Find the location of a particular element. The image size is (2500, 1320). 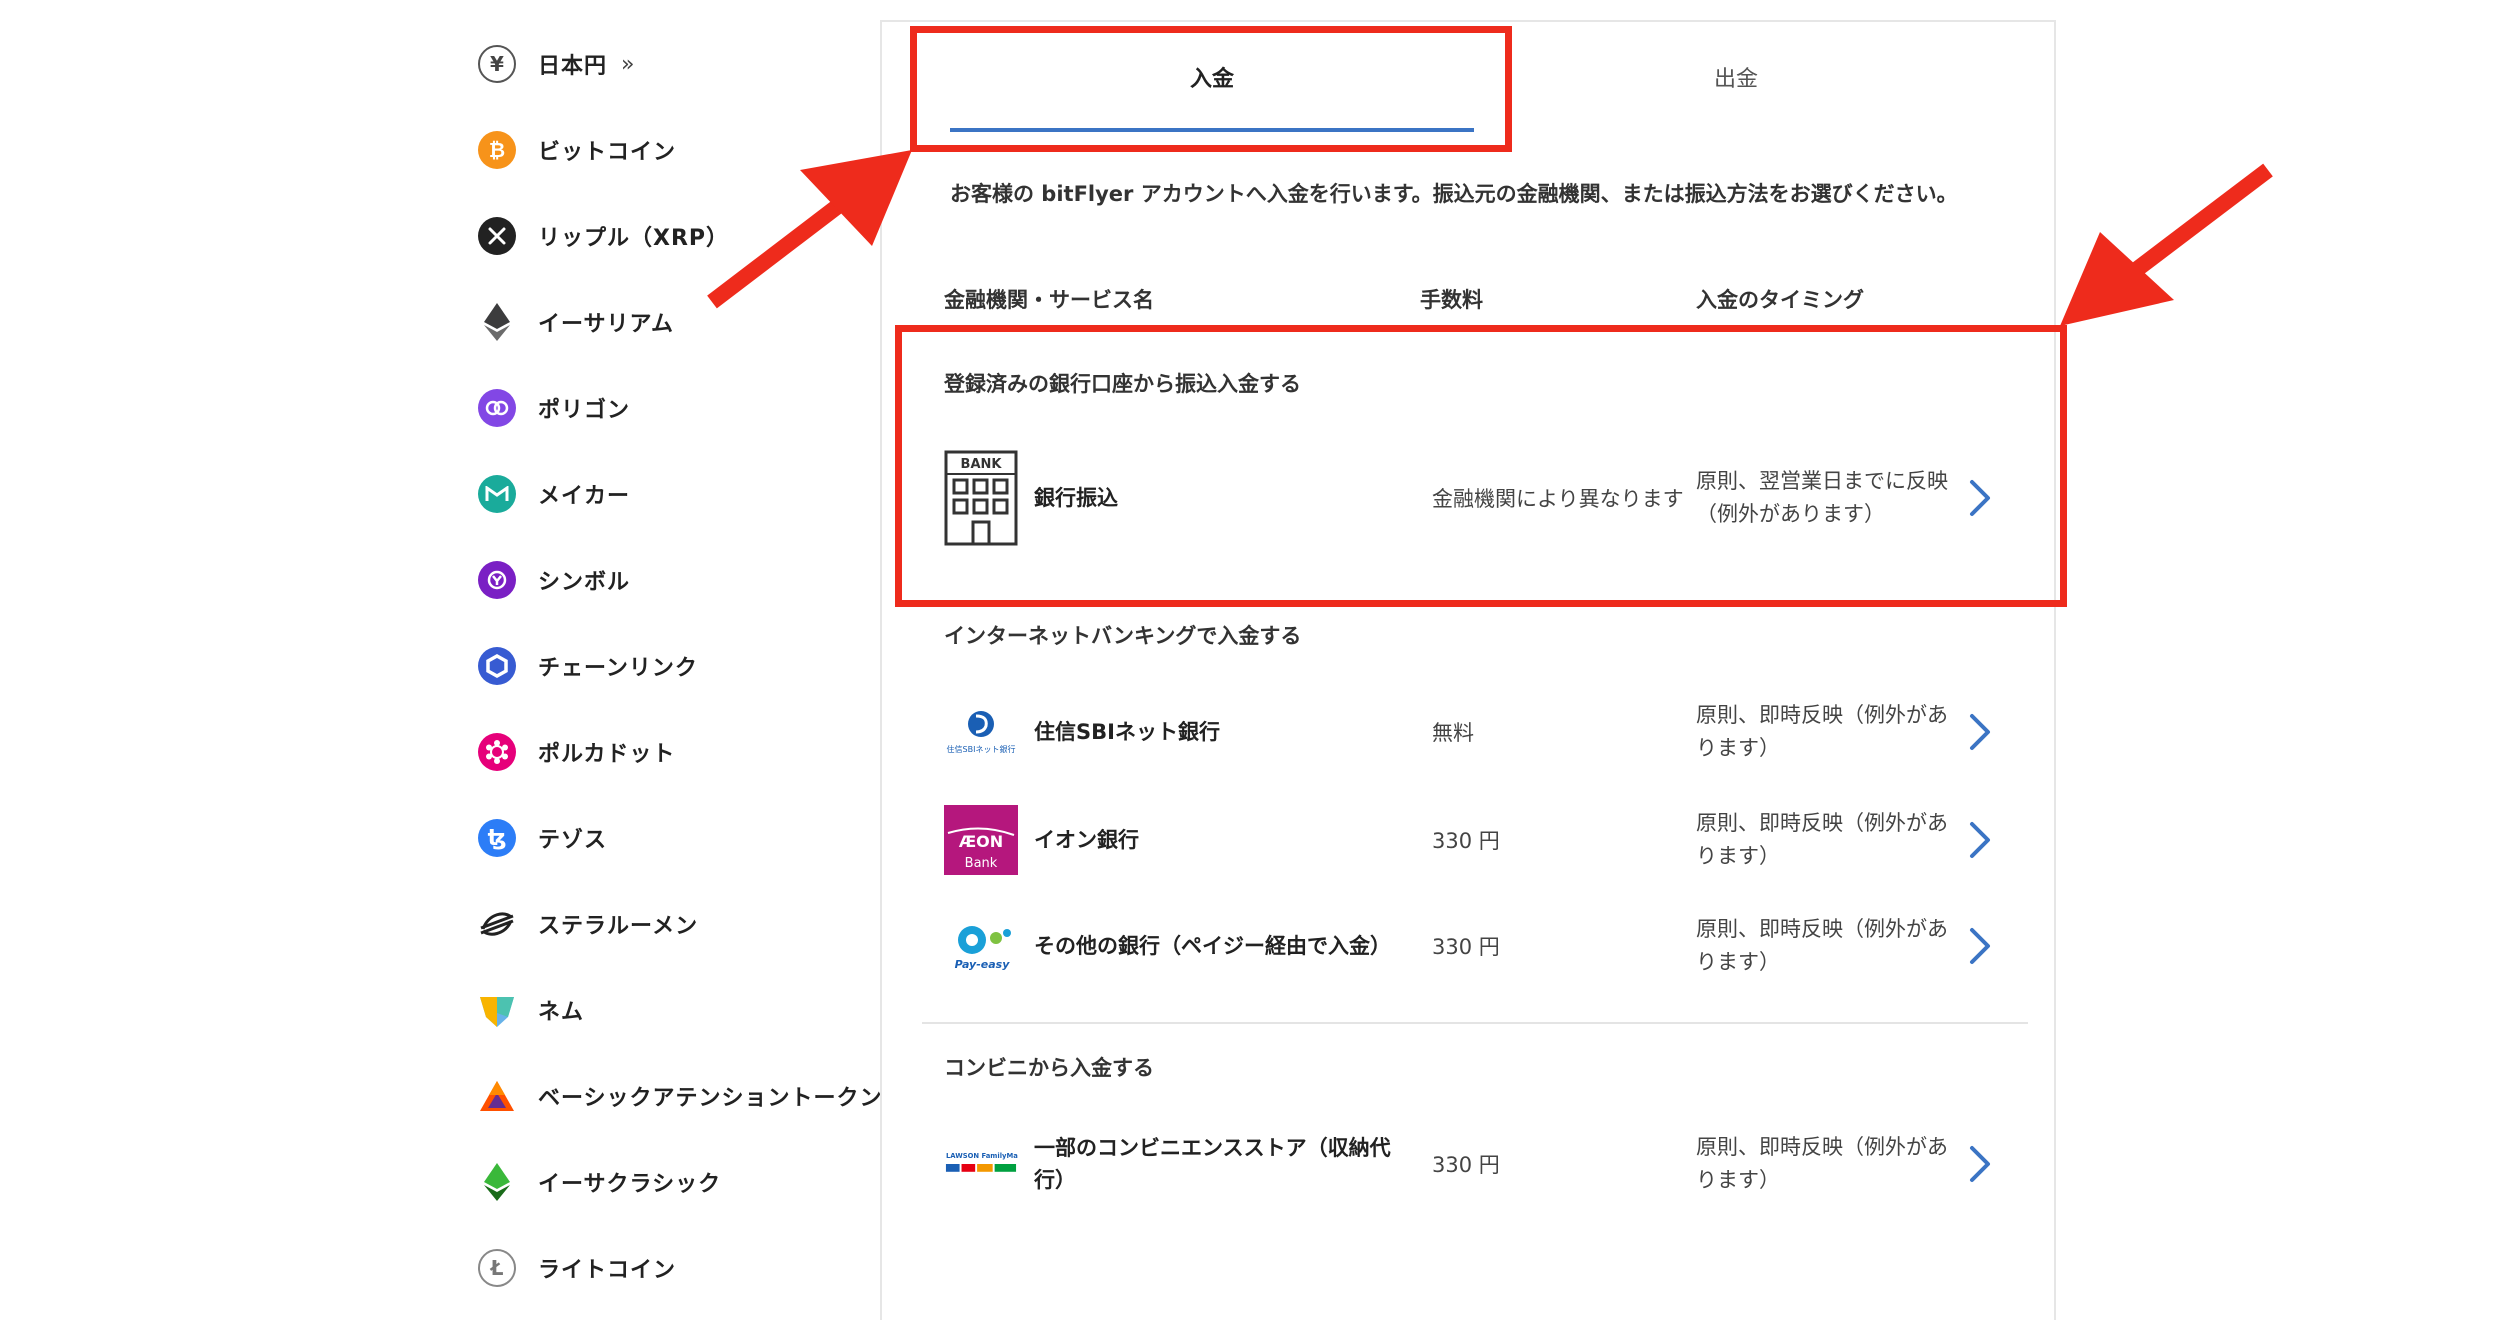

option-name: 住信SBIネット銀行 is located at coordinates (1127, 732).